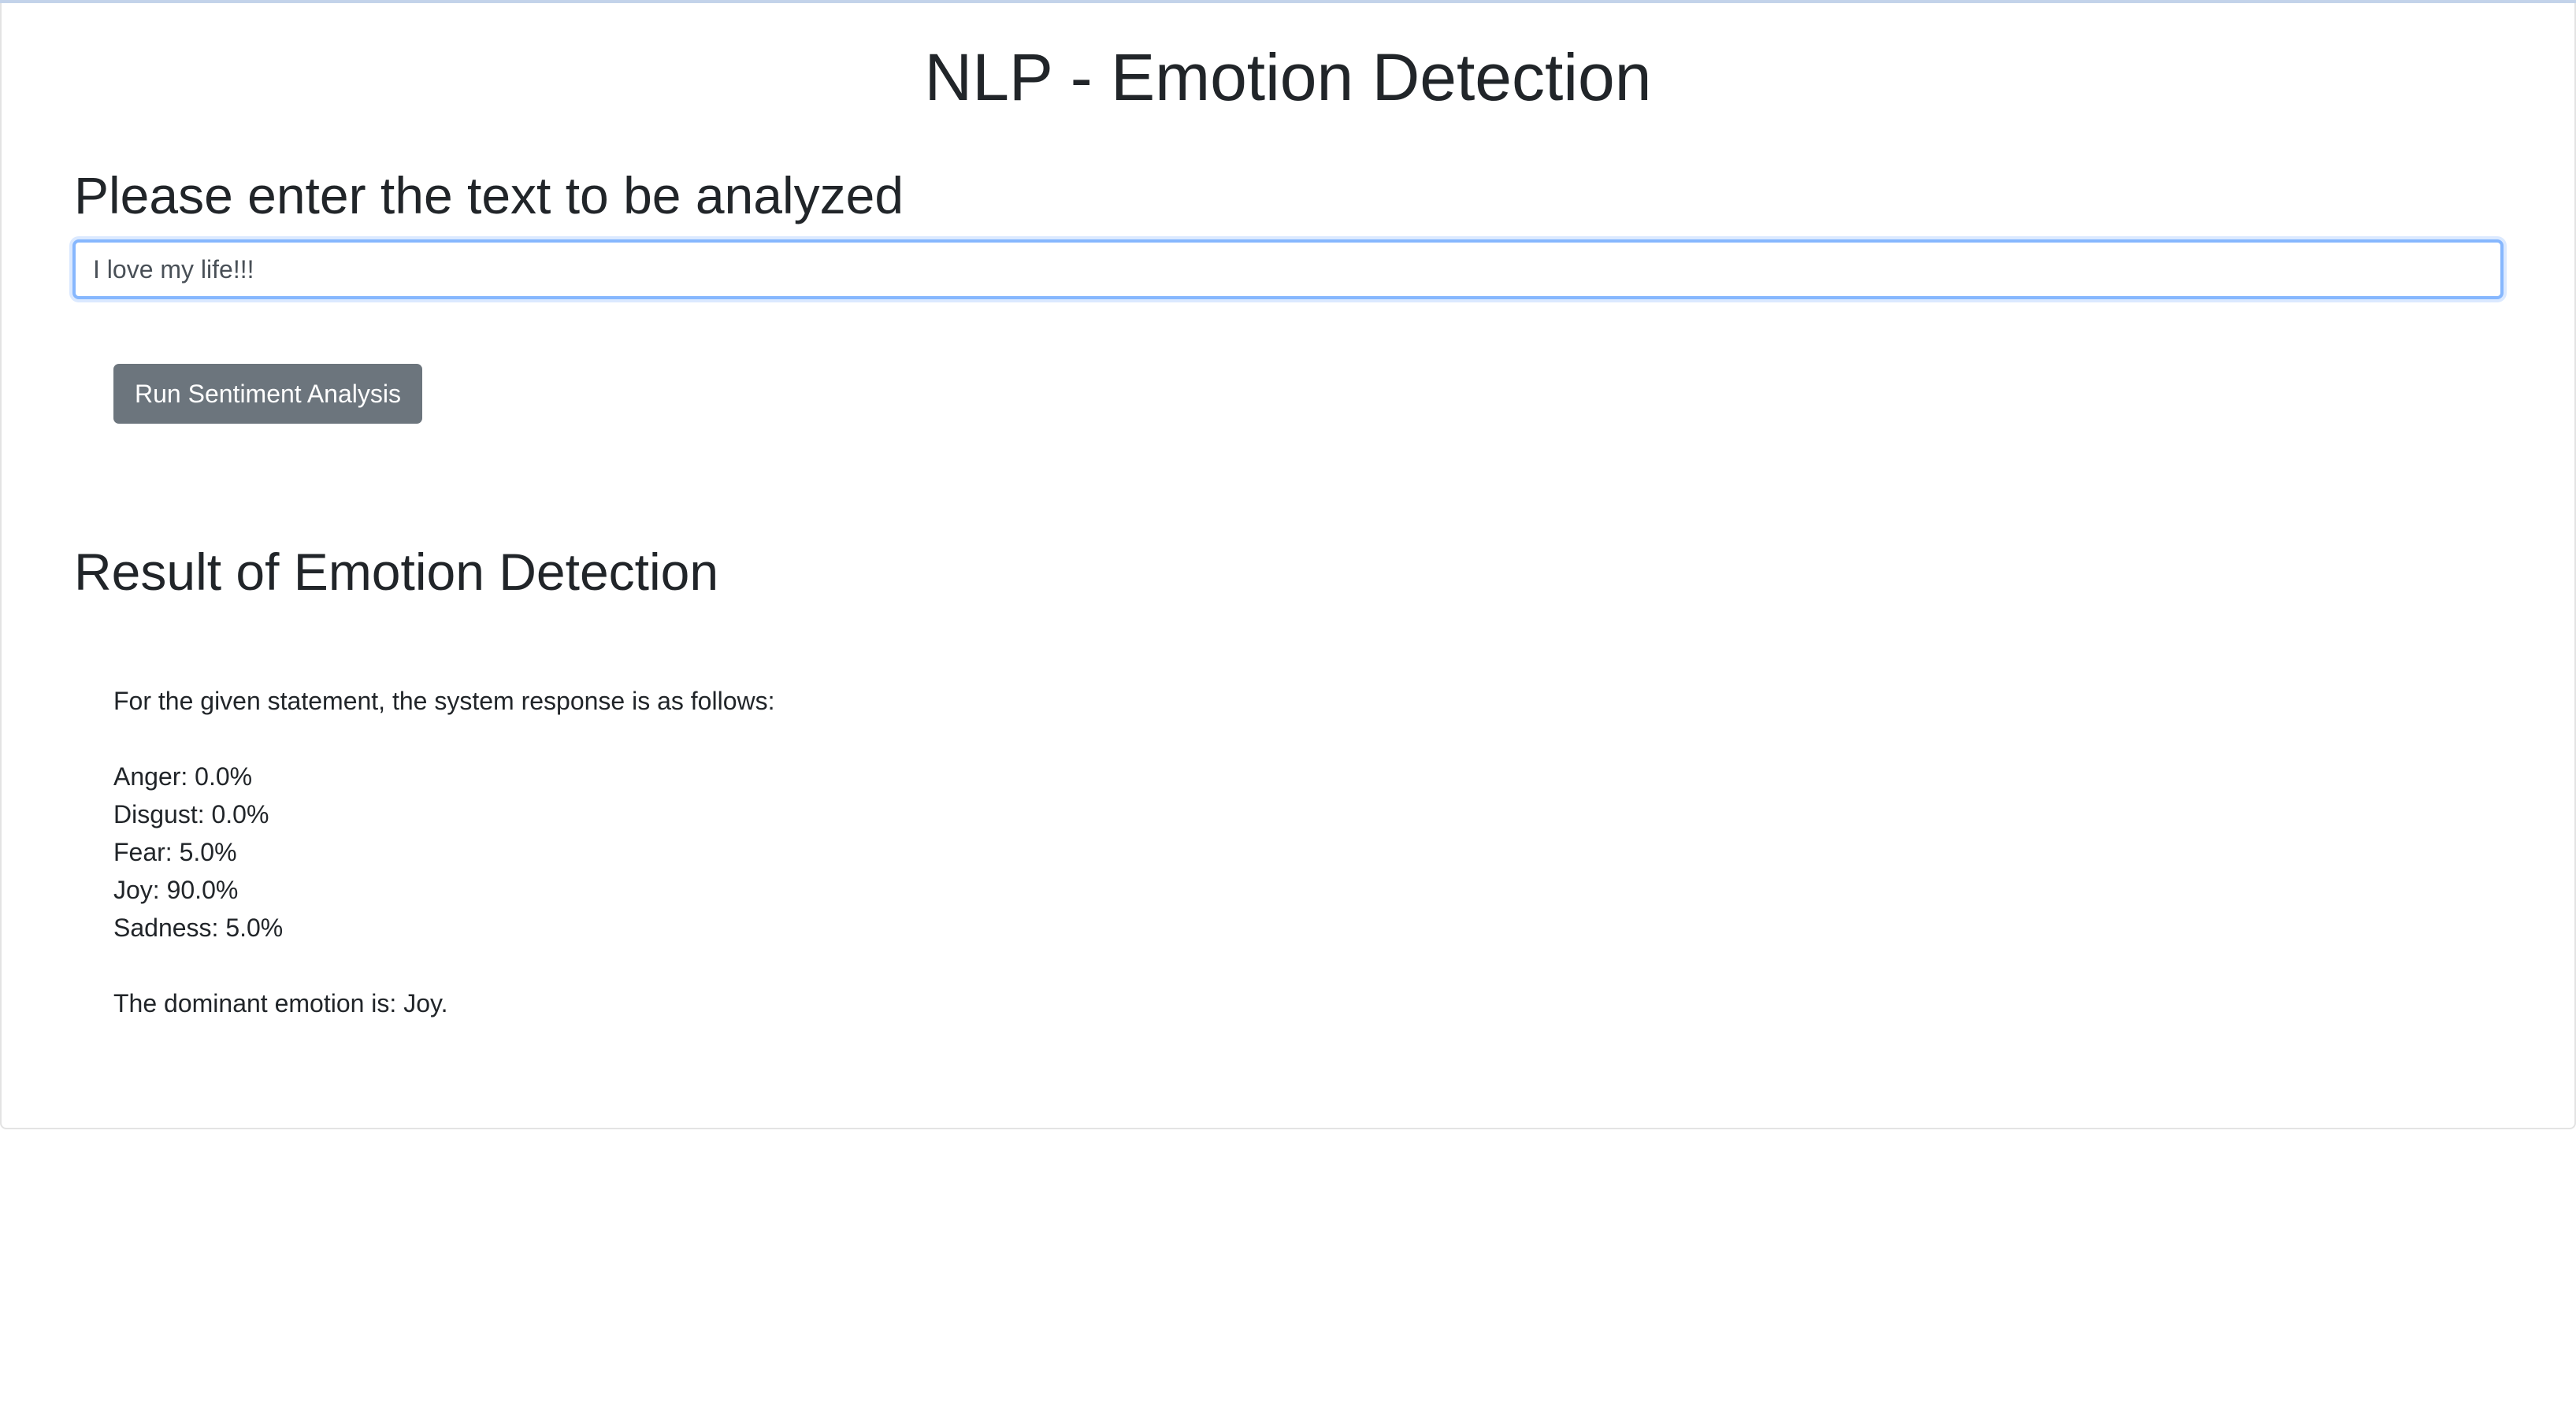 This screenshot has width=2576, height=1427. Describe the element at coordinates (396, 572) in the screenshot. I see `result-heading: Result of Emotion Detection` at that location.